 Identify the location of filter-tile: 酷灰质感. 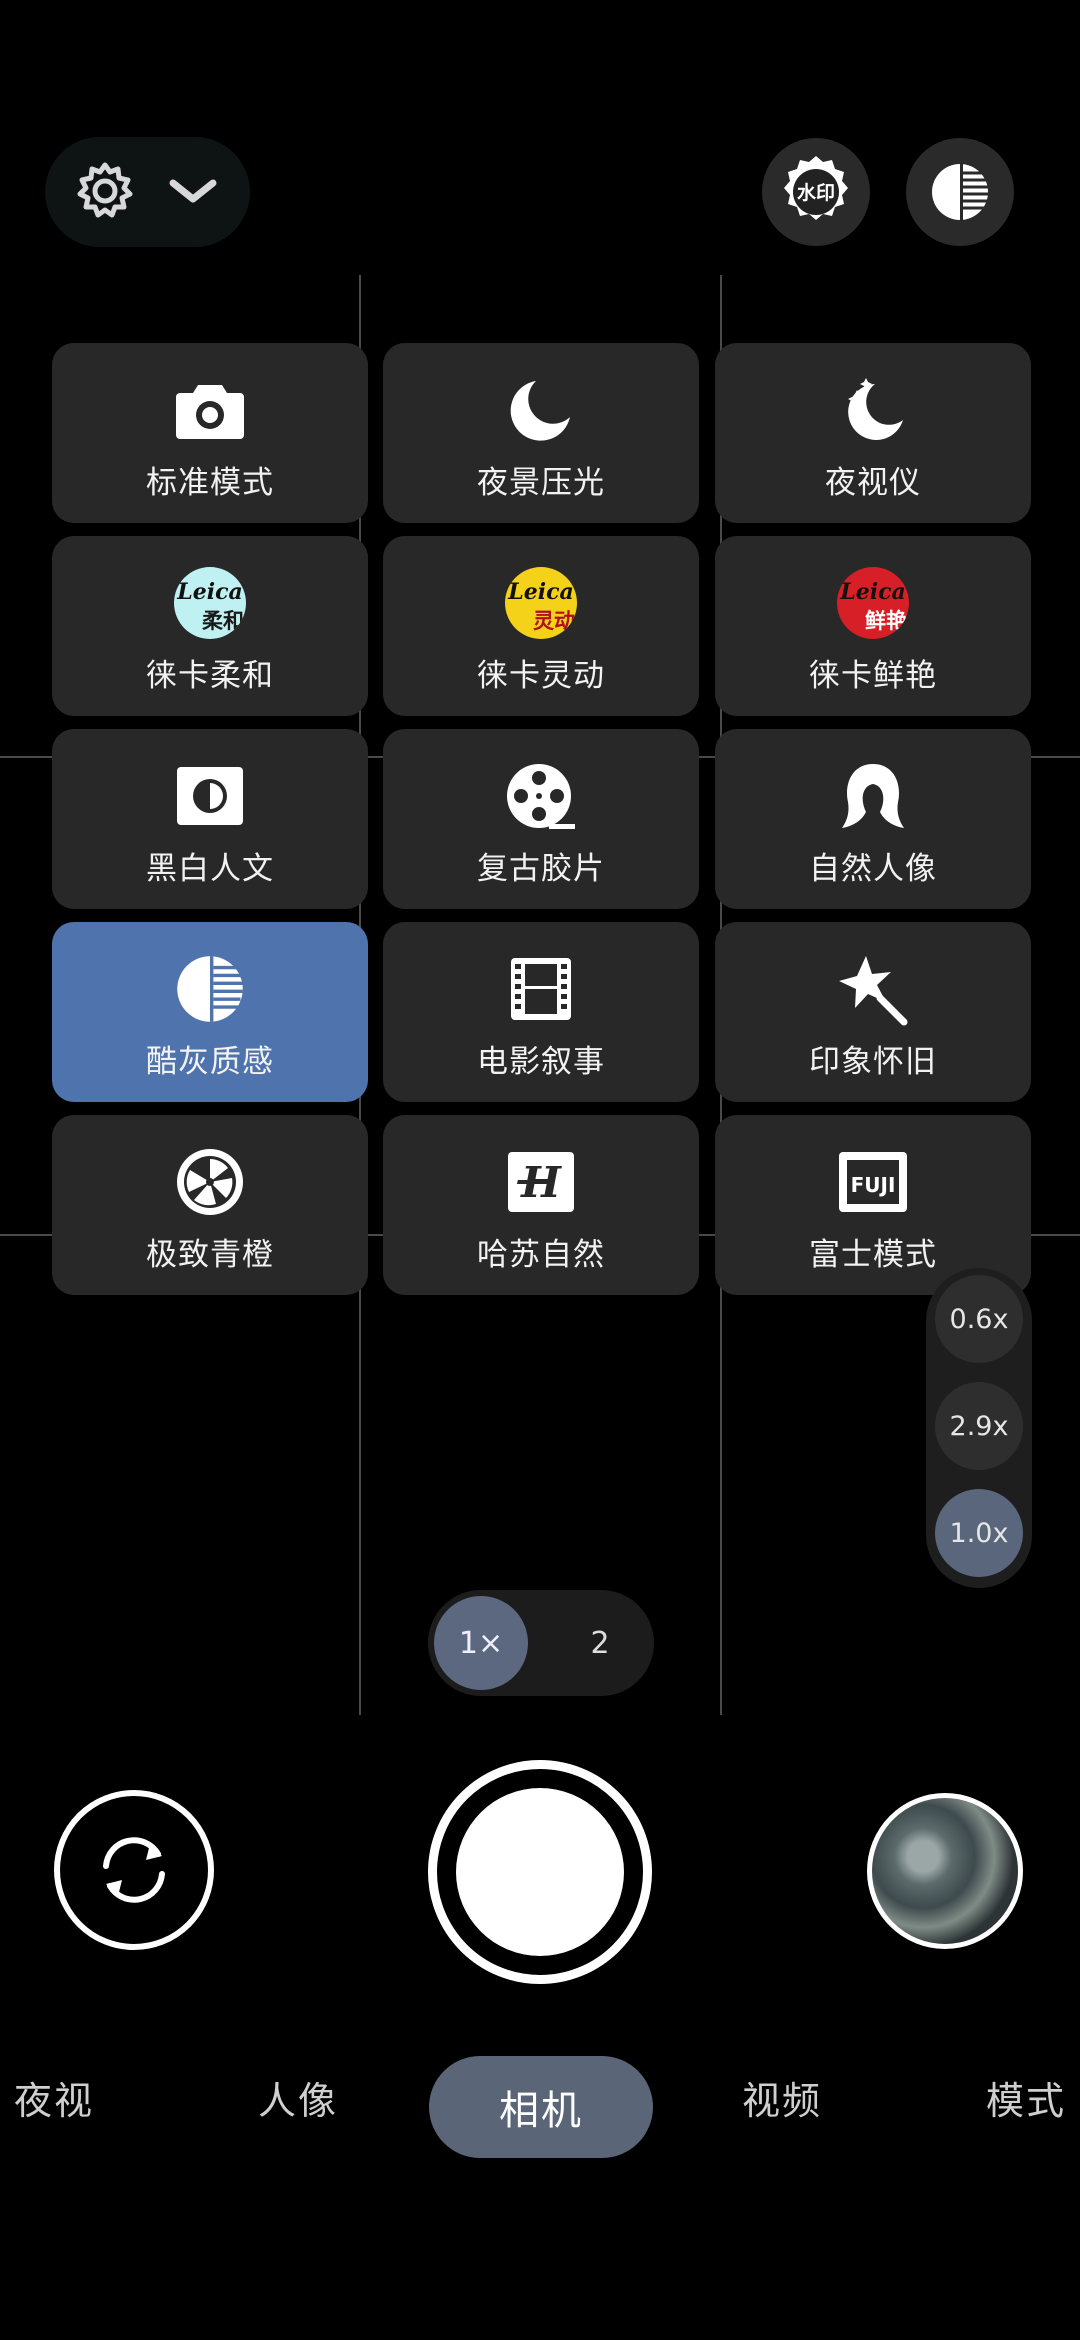
(210, 1012).